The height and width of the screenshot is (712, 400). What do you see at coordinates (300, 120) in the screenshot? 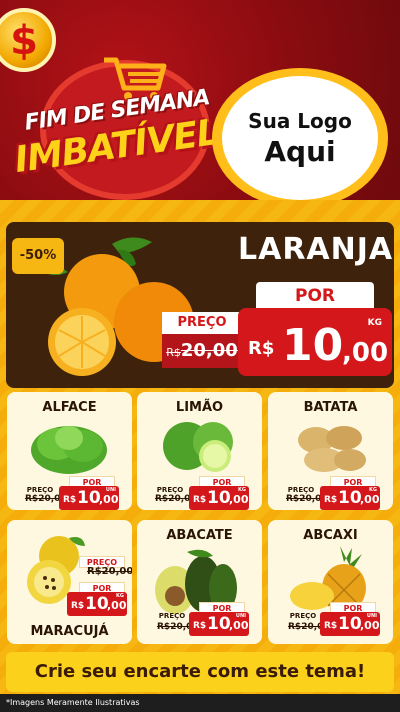
I see `logo-text-1: Sua Logo` at bounding box center [300, 120].